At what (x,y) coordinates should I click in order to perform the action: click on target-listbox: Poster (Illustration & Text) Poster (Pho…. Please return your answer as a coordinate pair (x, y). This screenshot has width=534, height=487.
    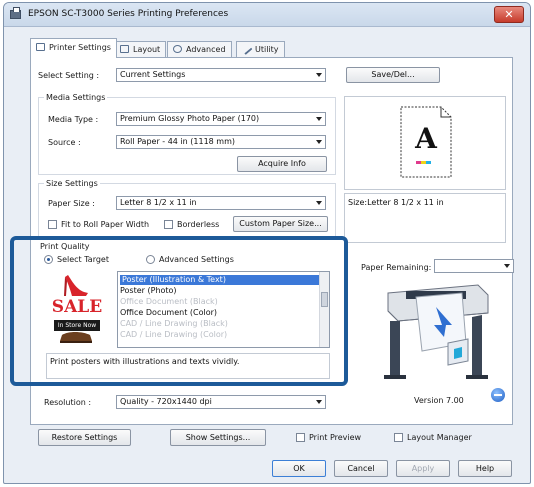
    Looking at the image, I should click on (223, 309).